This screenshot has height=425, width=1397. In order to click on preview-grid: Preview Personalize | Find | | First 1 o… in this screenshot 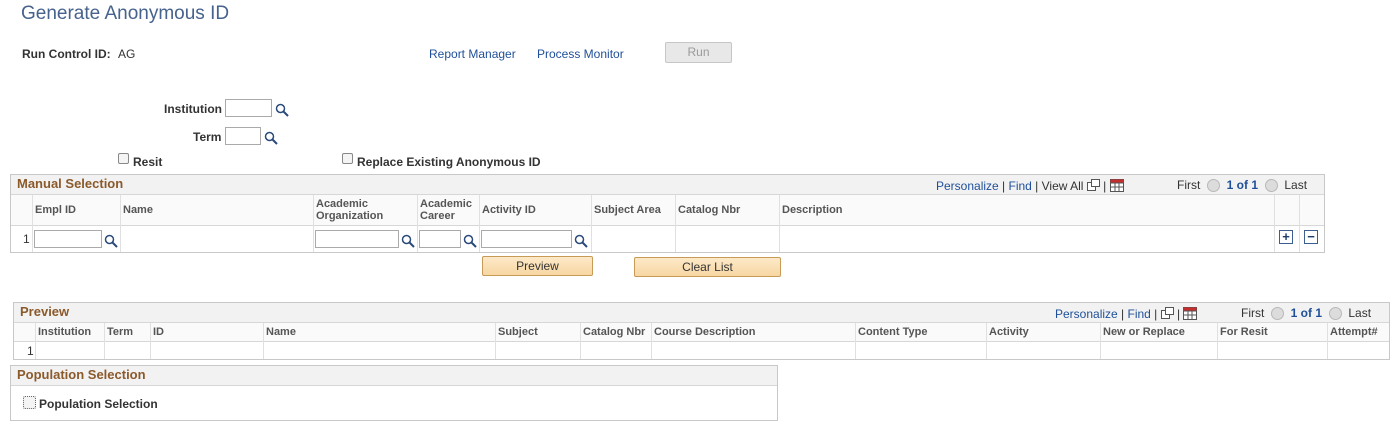, I will do `click(701, 331)`.